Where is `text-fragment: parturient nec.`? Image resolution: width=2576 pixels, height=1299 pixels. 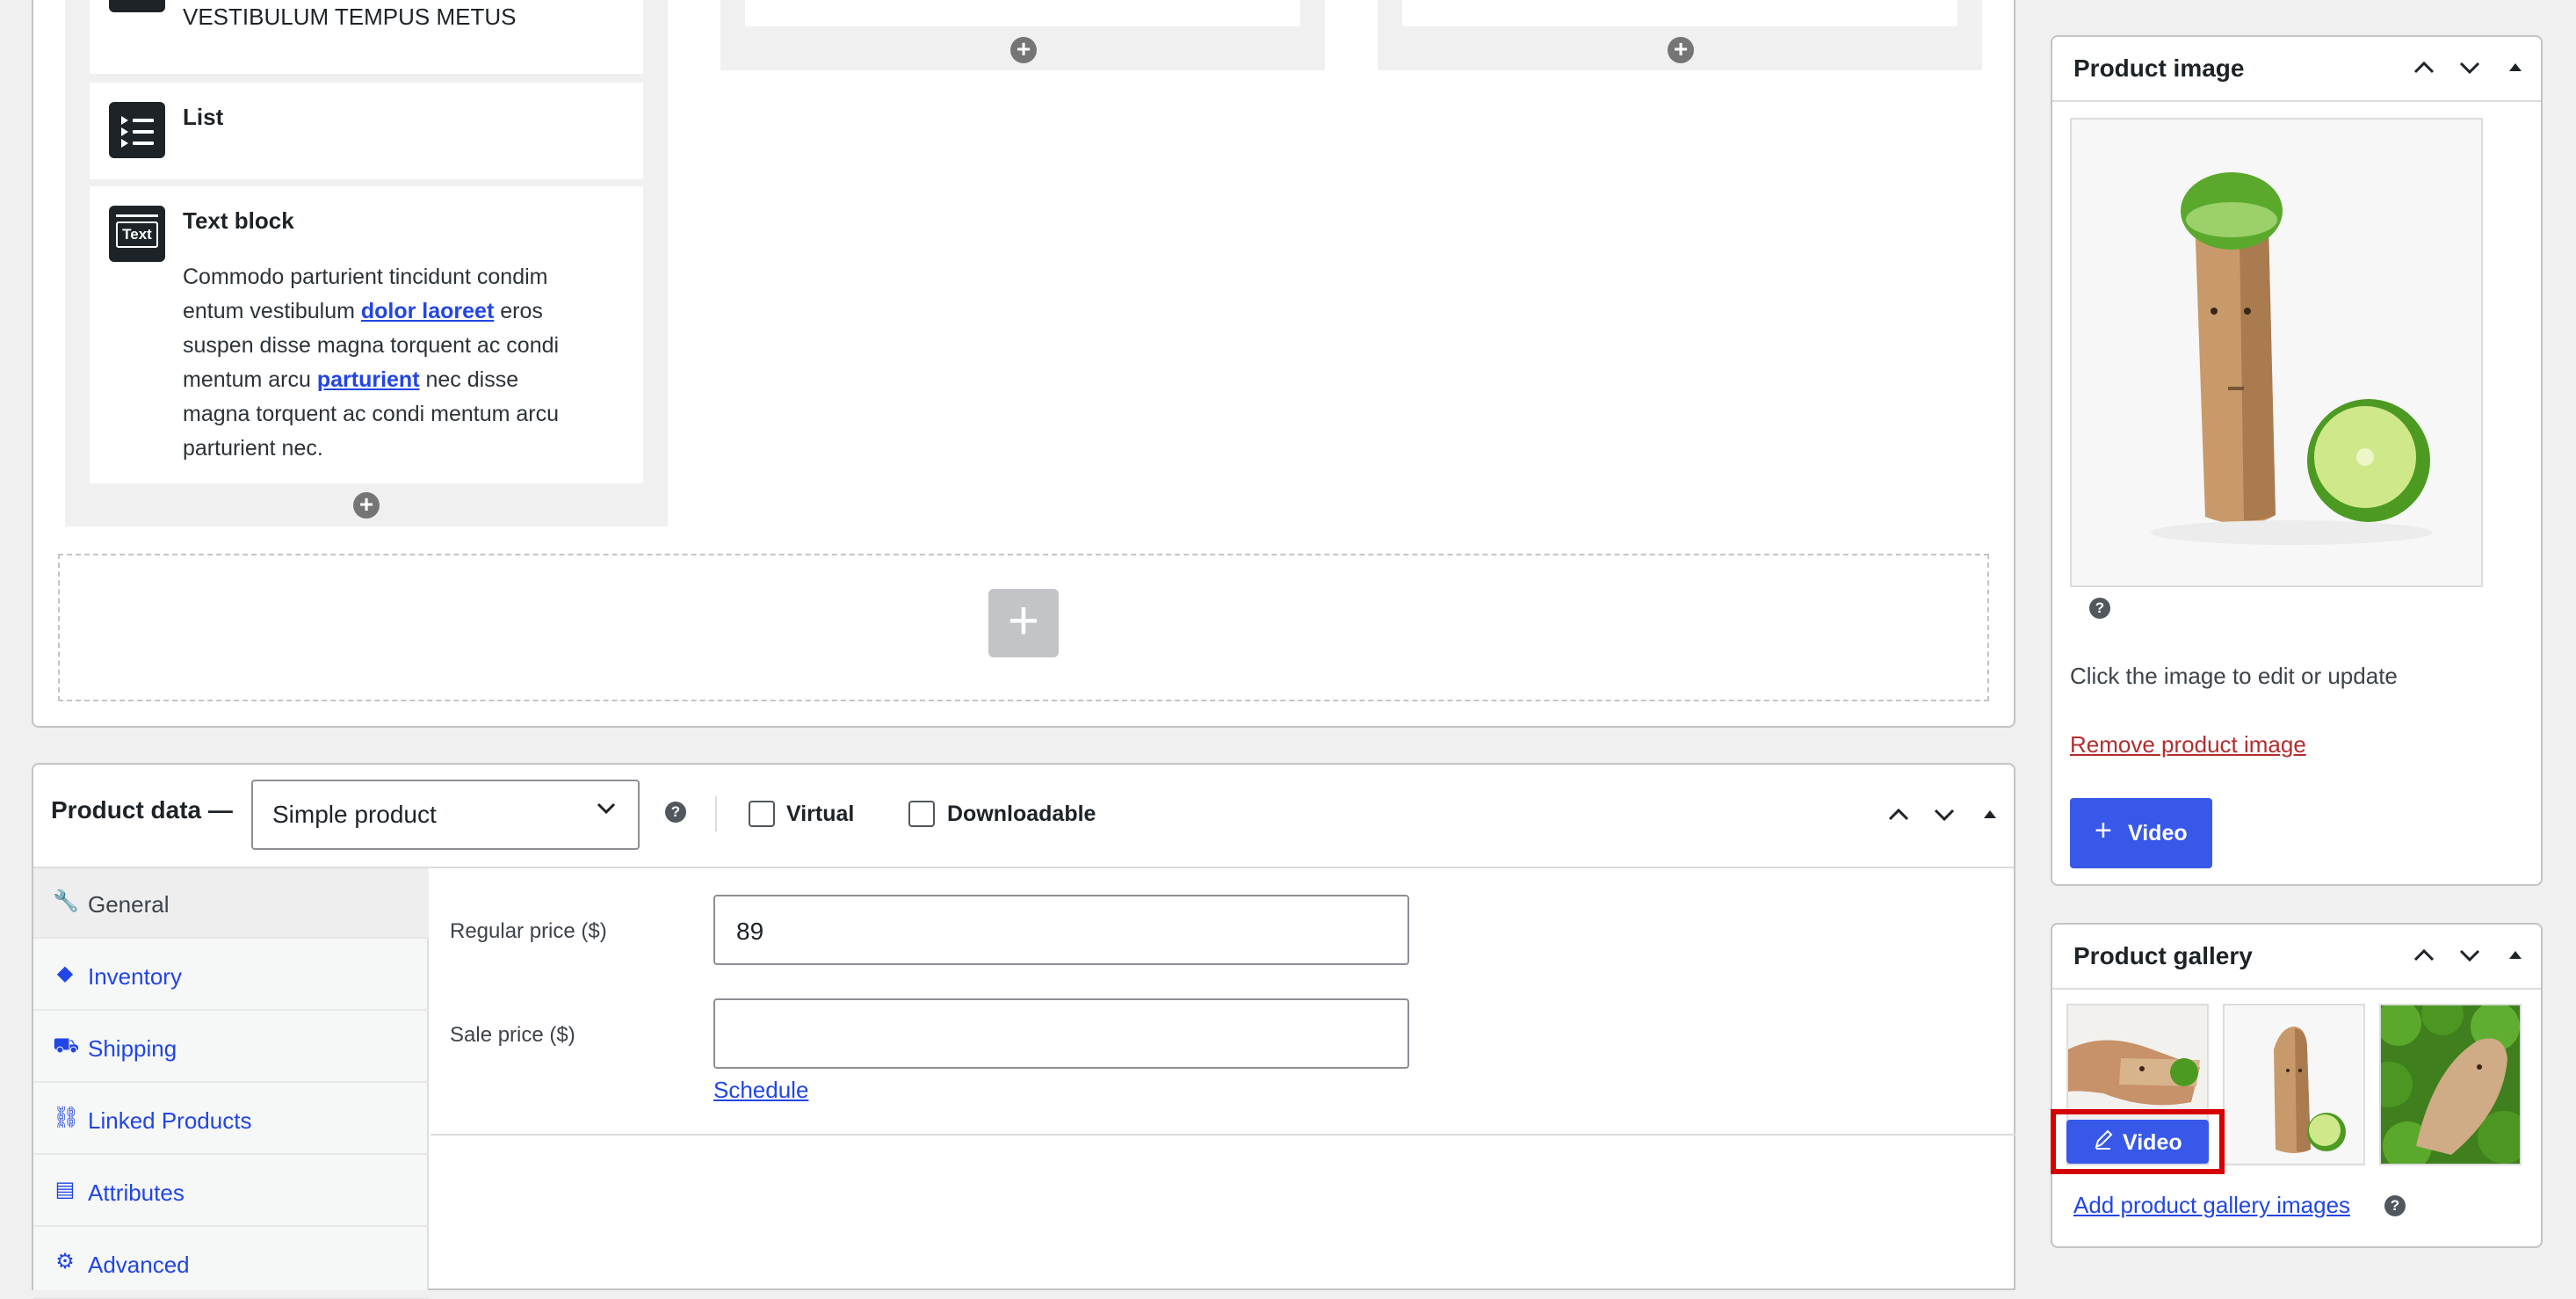 text-fragment: parturient nec. is located at coordinates (253, 448).